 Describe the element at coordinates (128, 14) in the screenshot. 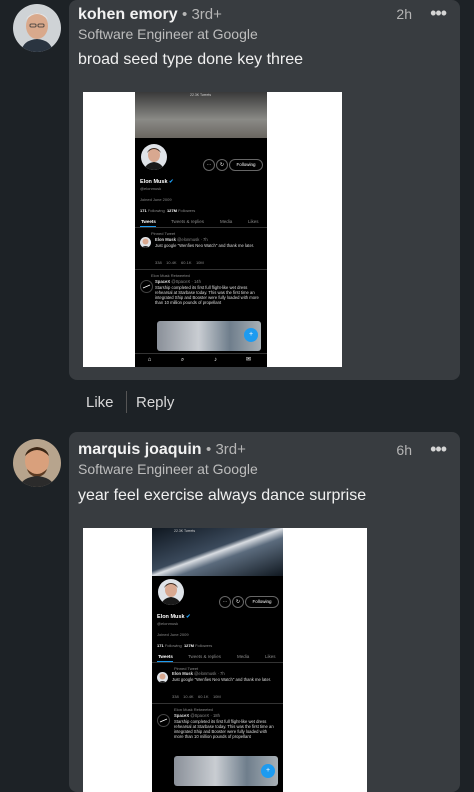

I see `author-name: kohen emory` at that location.